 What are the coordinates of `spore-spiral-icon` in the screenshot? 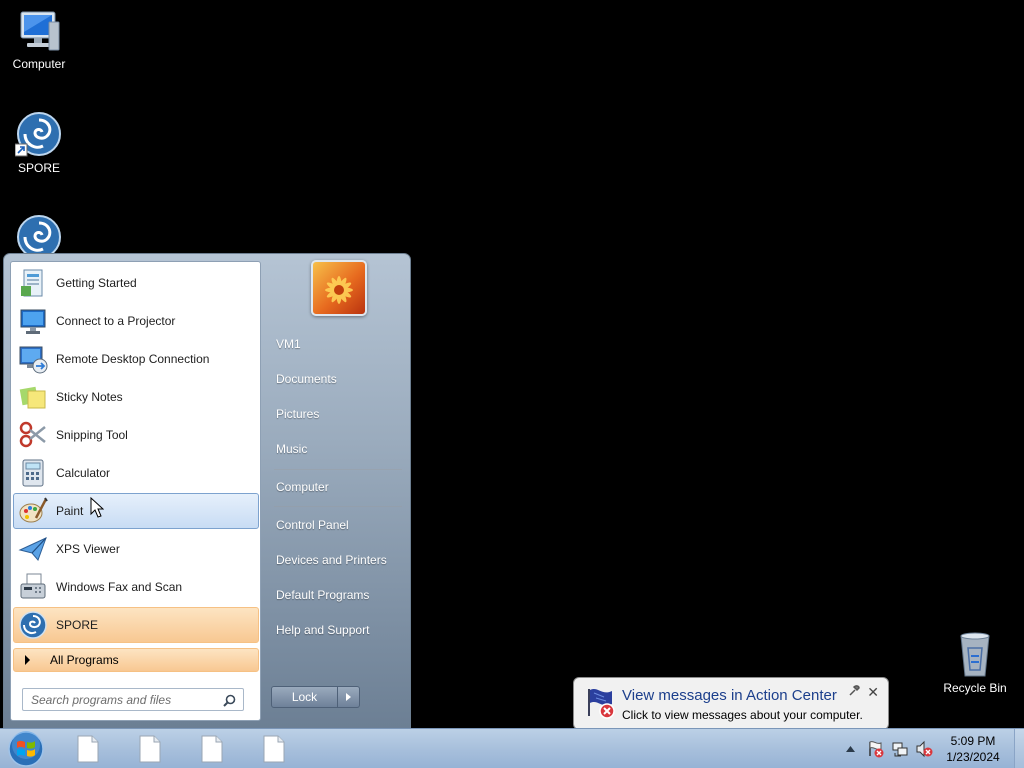 It's located at (33, 625).